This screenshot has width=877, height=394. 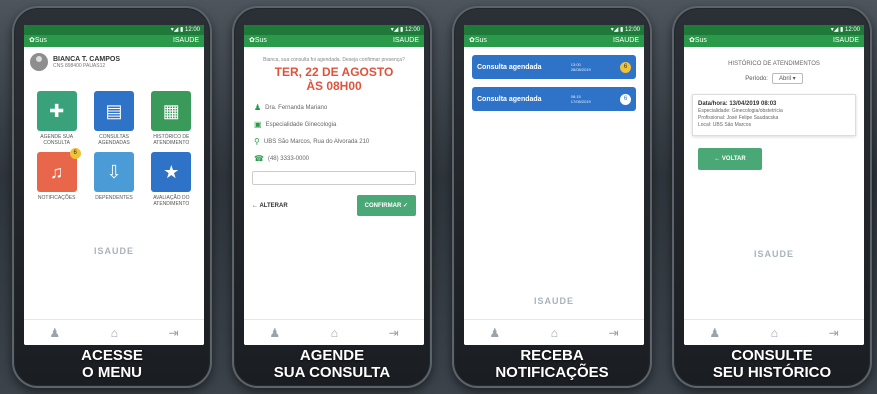 What do you see at coordinates (552, 364) in the screenshot?
I see `caption: RECEBA NOTIFICAÇÕES` at bounding box center [552, 364].